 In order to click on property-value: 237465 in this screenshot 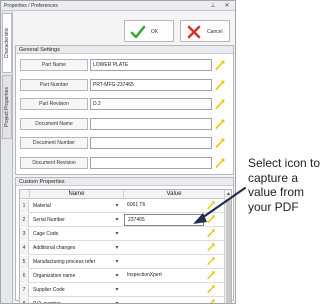, I will do `click(164, 220)`.